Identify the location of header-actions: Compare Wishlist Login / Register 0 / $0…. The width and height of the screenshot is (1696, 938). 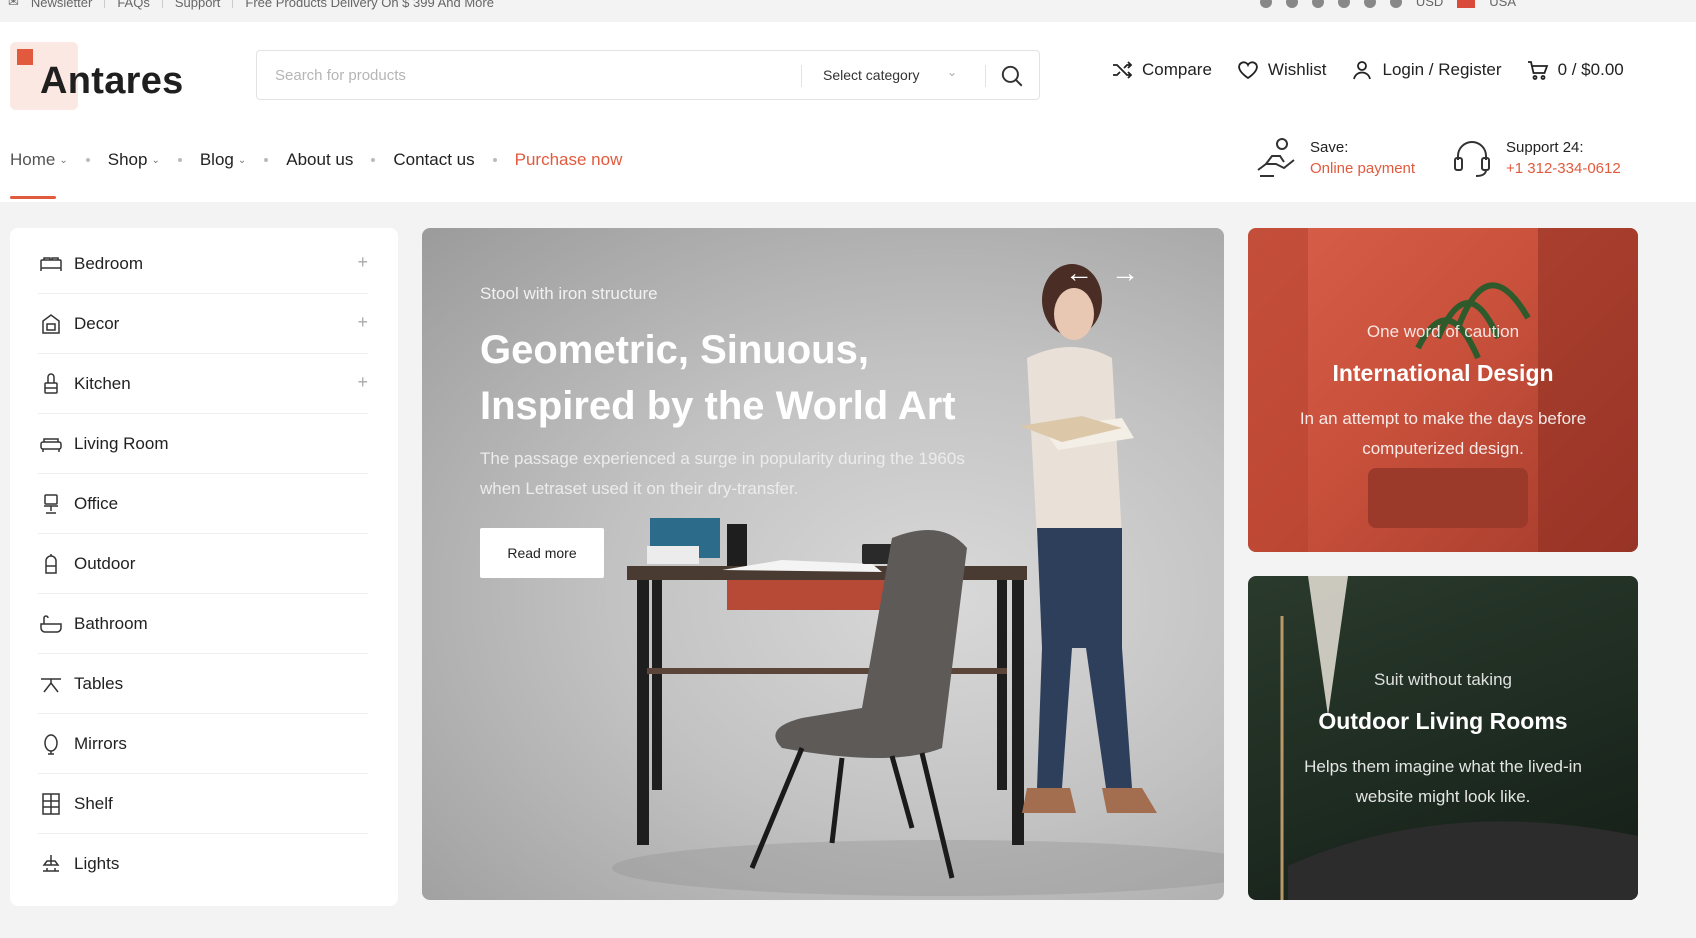
(1367, 70).